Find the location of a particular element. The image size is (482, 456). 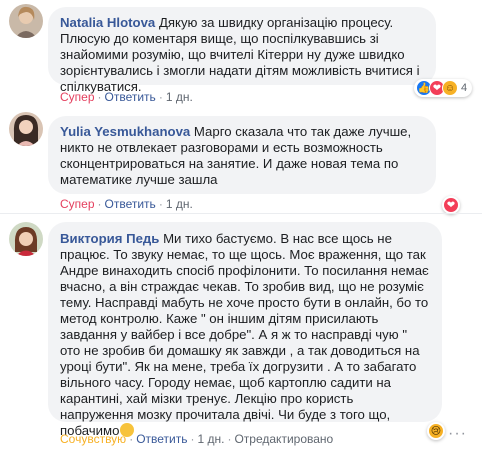

care-reaction-icon: ☺ is located at coordinates (450, 88).